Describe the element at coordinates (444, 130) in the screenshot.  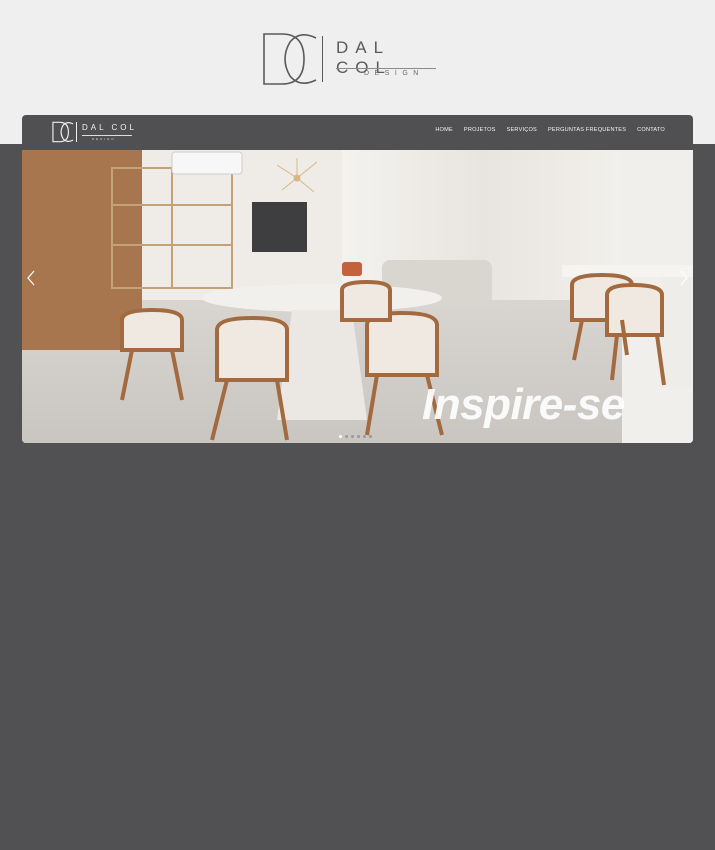
I see `menu-item-home: HOME` at that location.